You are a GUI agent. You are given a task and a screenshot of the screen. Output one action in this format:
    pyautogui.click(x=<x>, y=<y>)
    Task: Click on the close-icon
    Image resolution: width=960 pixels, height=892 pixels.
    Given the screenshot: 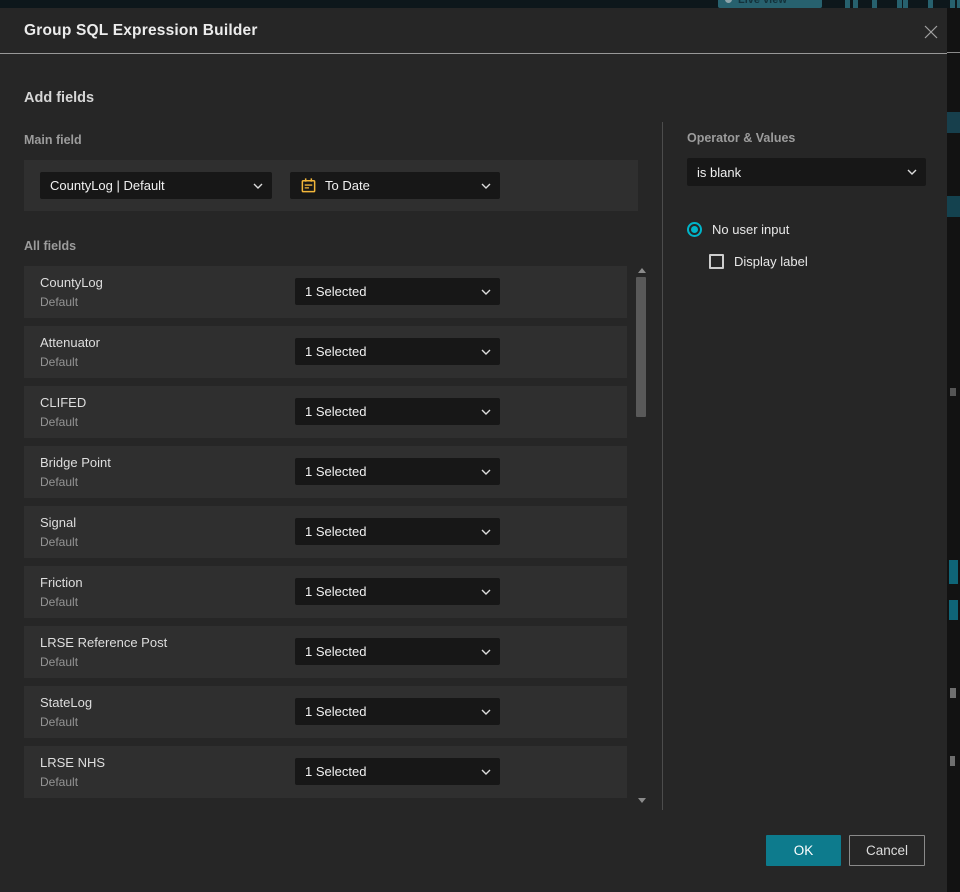 What is the action you would take?
    pyautogui.click(x=931, y=32)
    